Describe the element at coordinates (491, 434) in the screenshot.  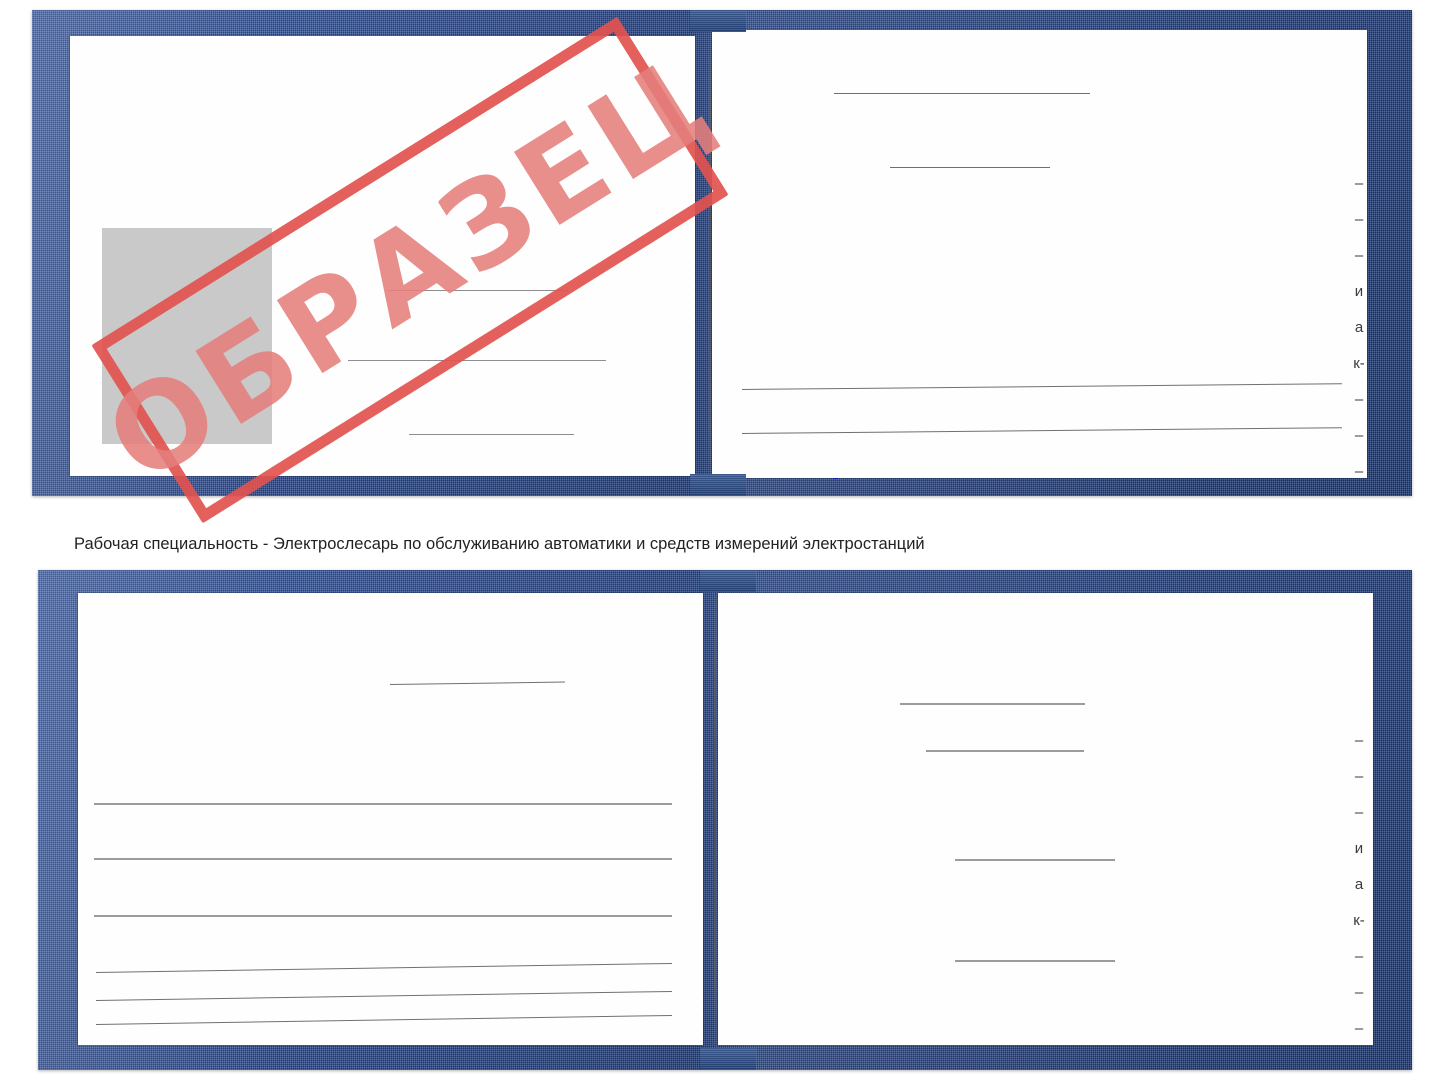
I see `top-left-issued-rule` at that location.